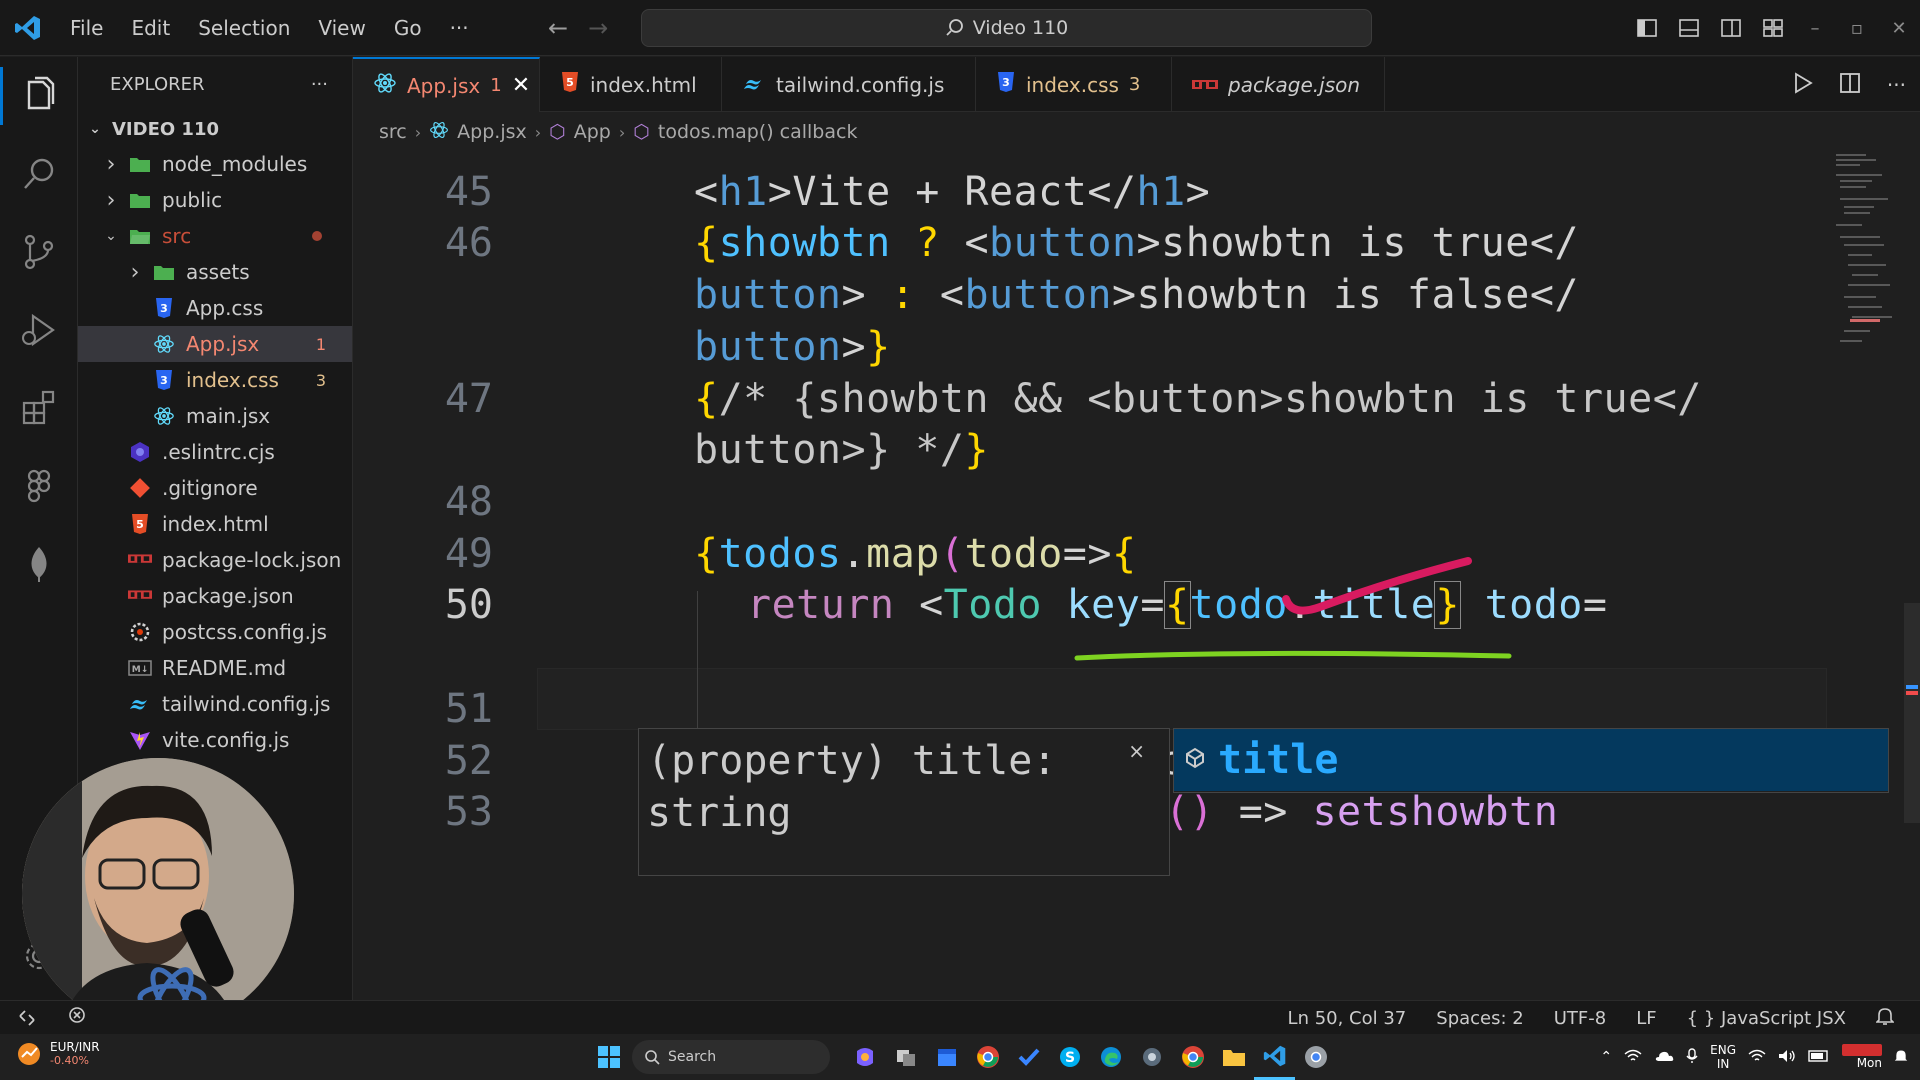 The width and height of the screenshot is (1920, 1080). What do you see at coordinates (39, 564) in the screenshot?
I see `mongodb-leaf-icon` at bounding box center [39, 564].